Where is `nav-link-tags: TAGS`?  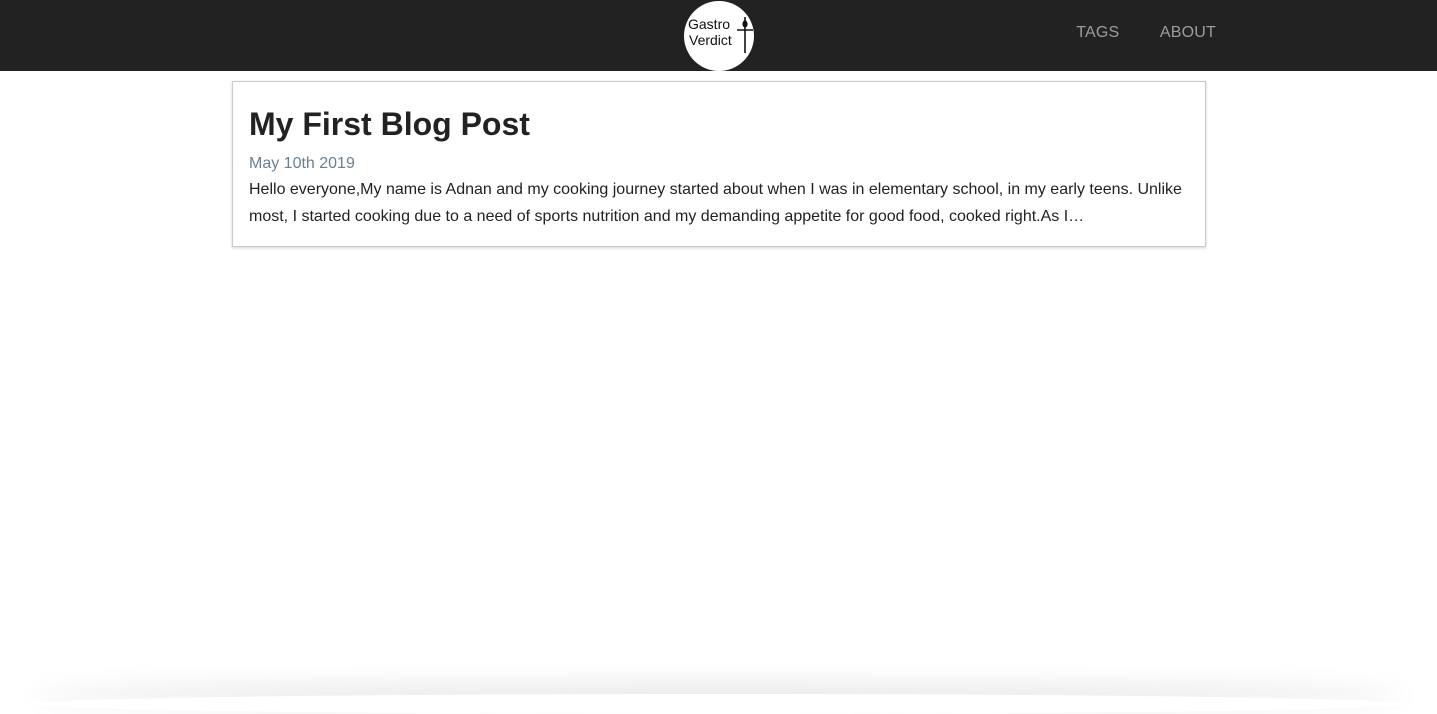
nav-link-tags: TAGS is located at coordinates (1097, 33).